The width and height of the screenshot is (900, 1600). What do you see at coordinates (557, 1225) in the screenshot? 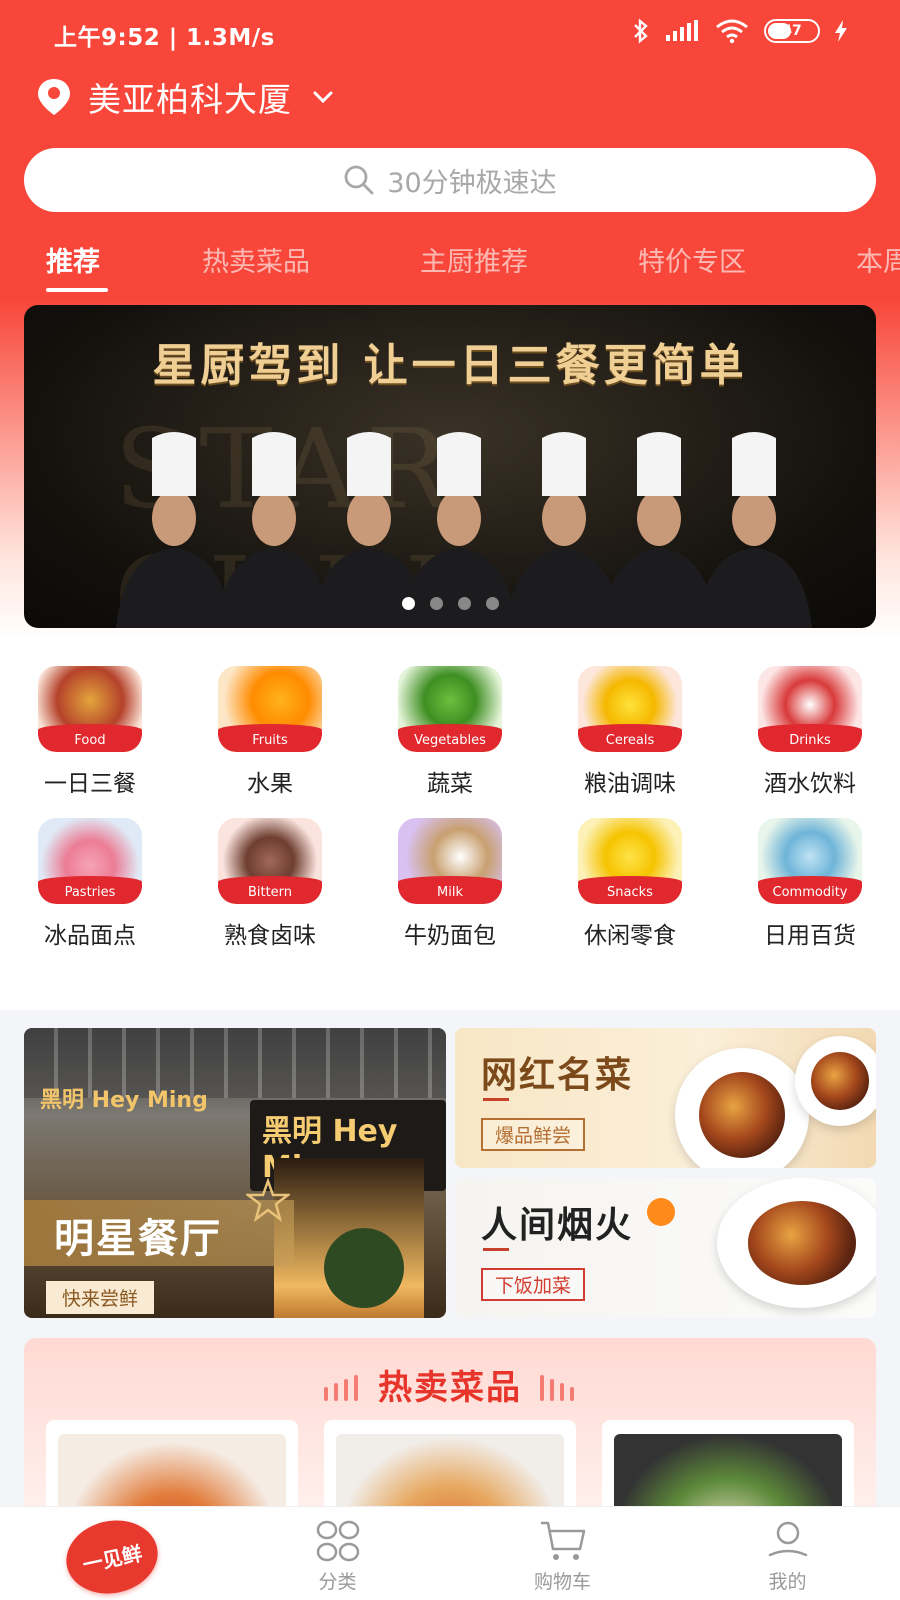
I see `promo-title: 人间烟火` at bounding box center [557, 1225].